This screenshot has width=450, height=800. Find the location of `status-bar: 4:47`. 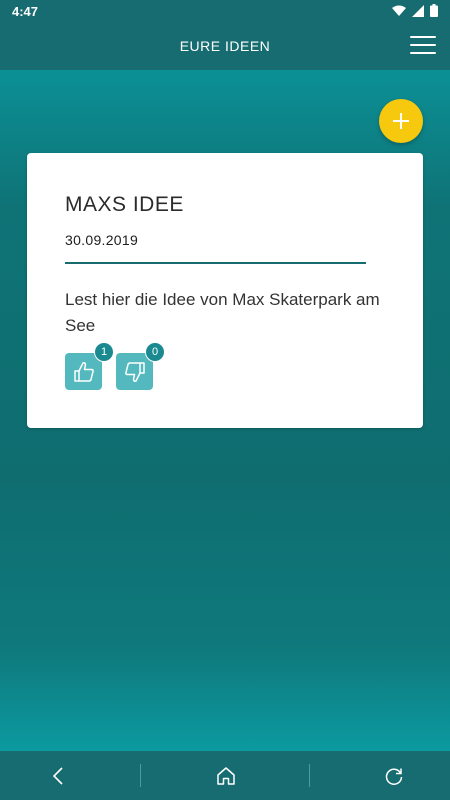

status-bar: 4:47 is located at coordinates (225, 12).